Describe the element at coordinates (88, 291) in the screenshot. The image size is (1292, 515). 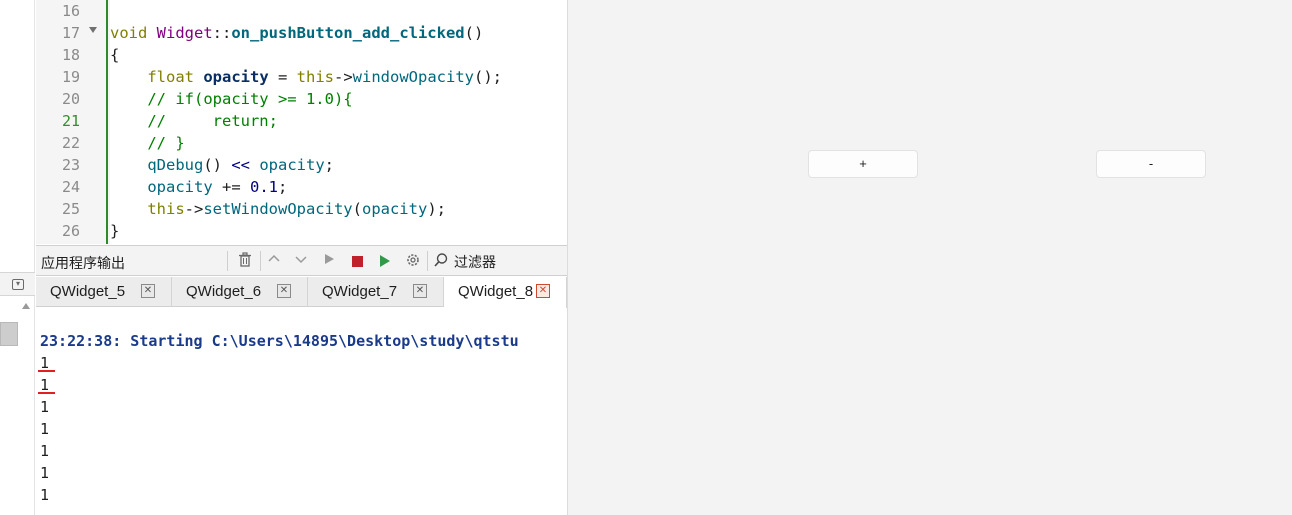
I see `tab-label: QWidget_5` at that location.